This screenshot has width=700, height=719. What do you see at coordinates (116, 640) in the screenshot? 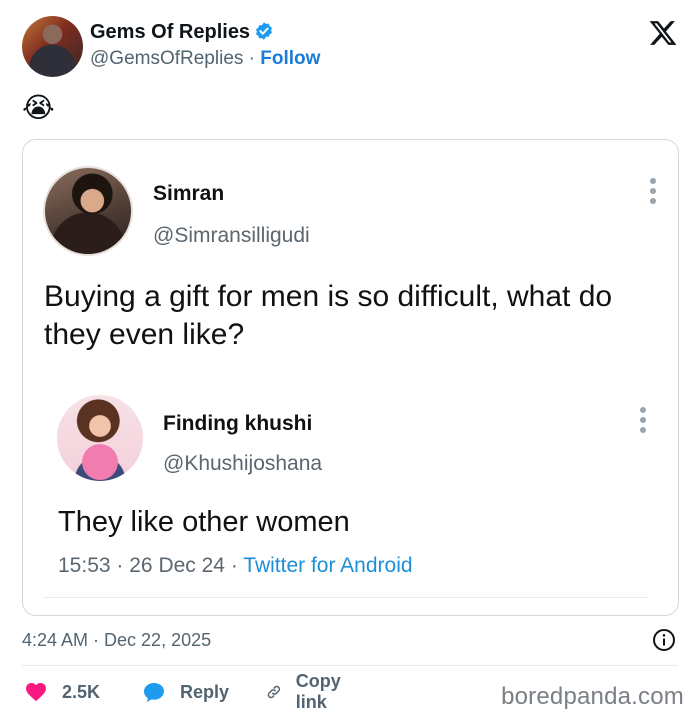
I see `post-timestamp: 4:24 AM · Dec 22, 2025` at bounding box center [116, 640].